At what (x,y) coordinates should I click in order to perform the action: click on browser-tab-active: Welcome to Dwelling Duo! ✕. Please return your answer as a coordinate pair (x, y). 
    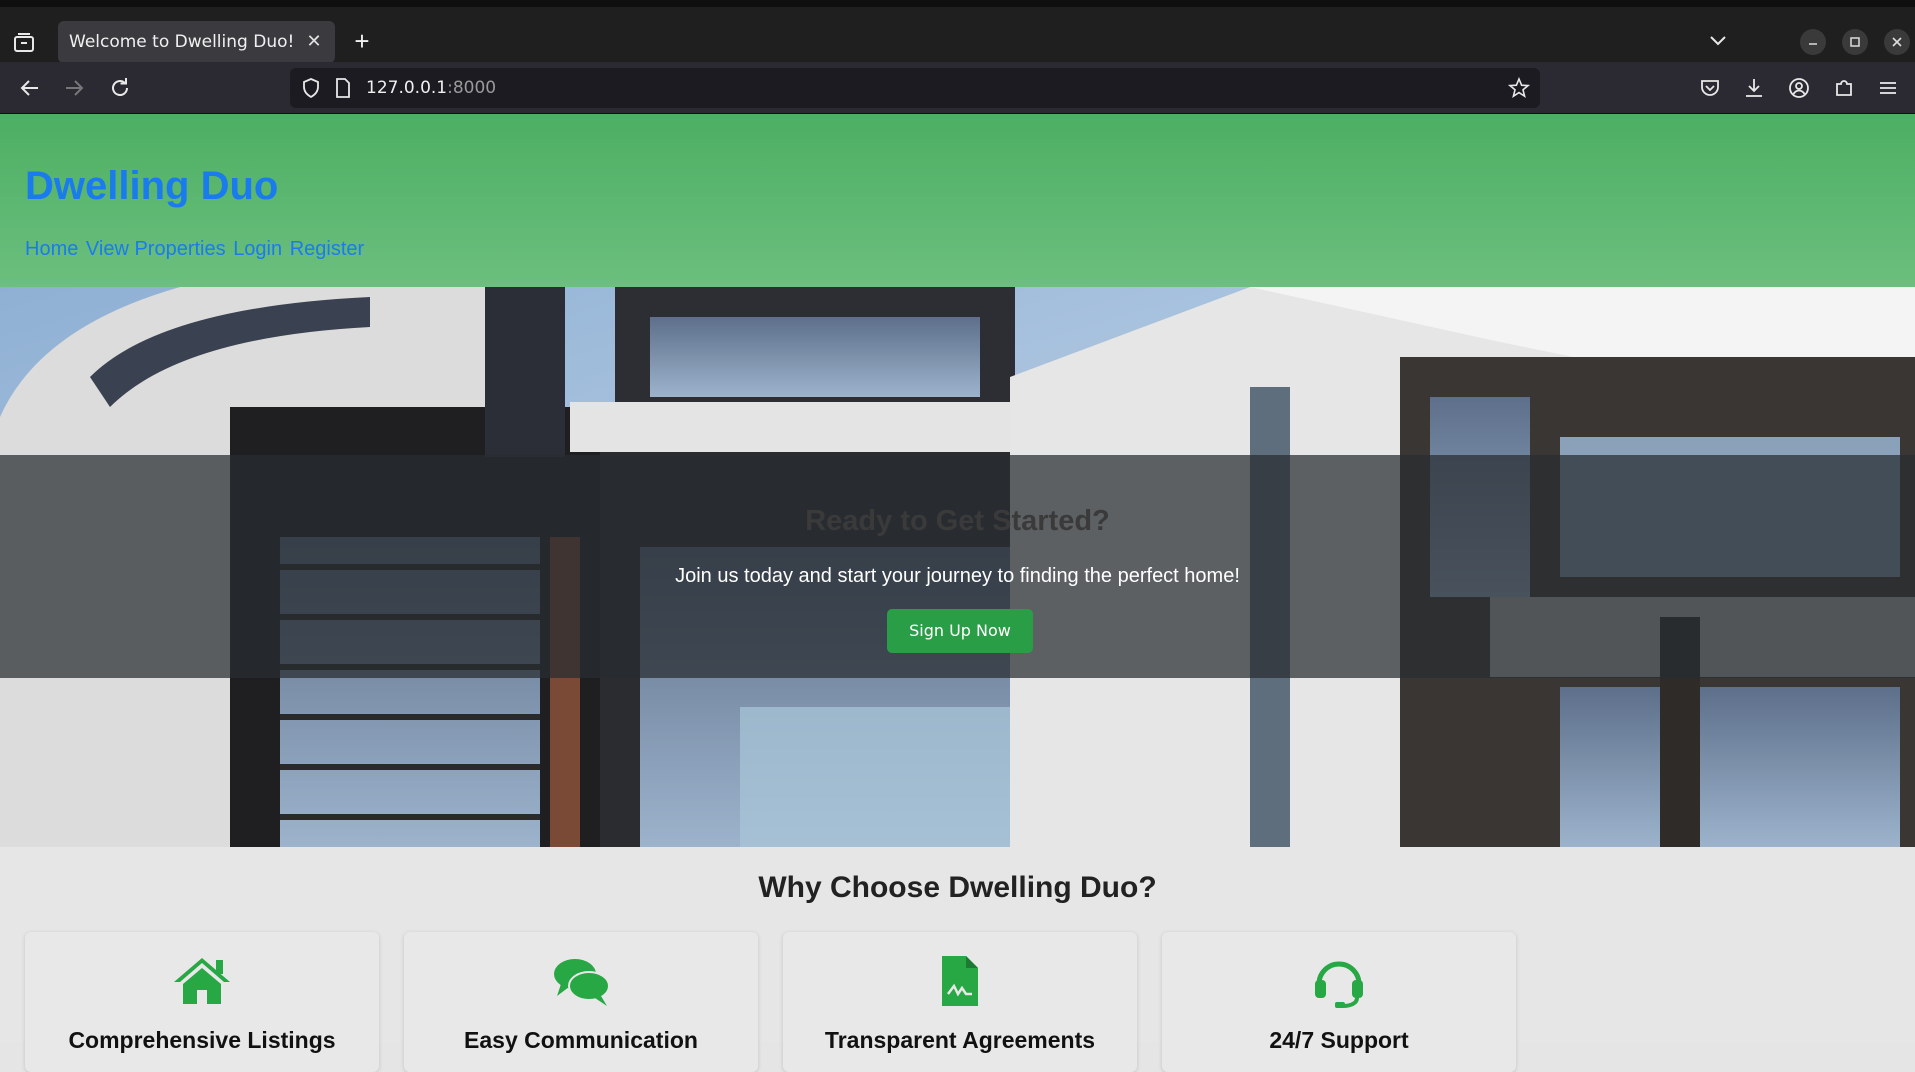
    Looking at the image, I should click on (196, 42).